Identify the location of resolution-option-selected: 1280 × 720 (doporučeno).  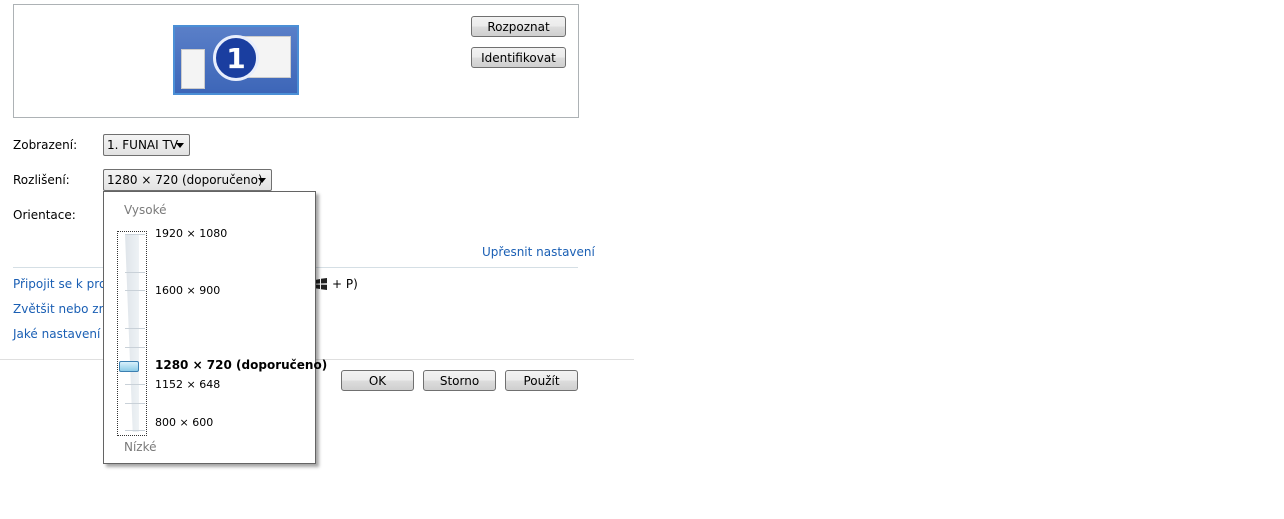
(241, 365).